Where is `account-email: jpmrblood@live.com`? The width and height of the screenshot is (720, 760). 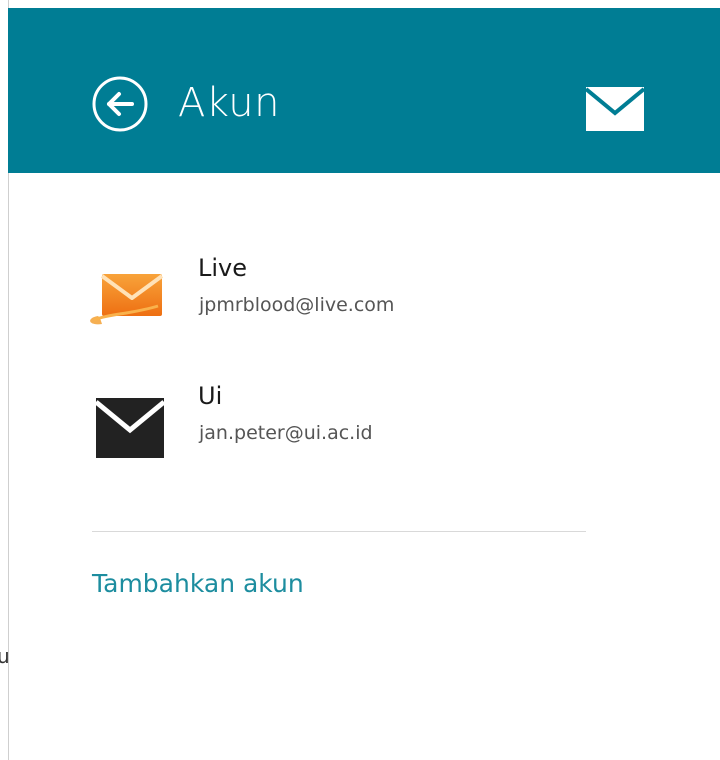
account-email: jpmrblood@live.com is located at coordinates (297, 305).